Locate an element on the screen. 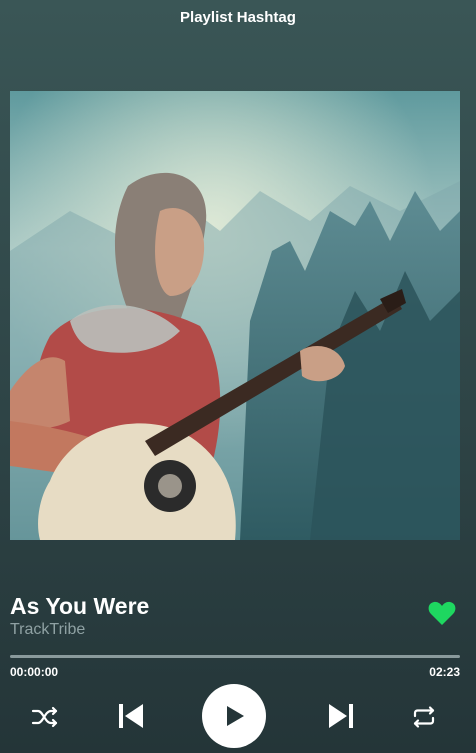  repeat-icon is located at coordinates (424, 717).